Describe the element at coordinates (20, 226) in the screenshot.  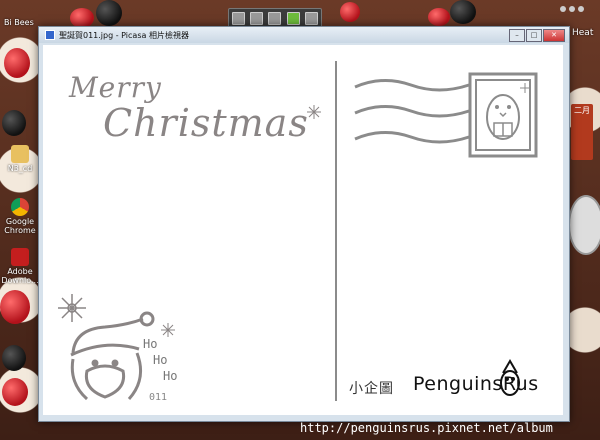
I see `desktop-icon-label: Google Chrome` at that location.